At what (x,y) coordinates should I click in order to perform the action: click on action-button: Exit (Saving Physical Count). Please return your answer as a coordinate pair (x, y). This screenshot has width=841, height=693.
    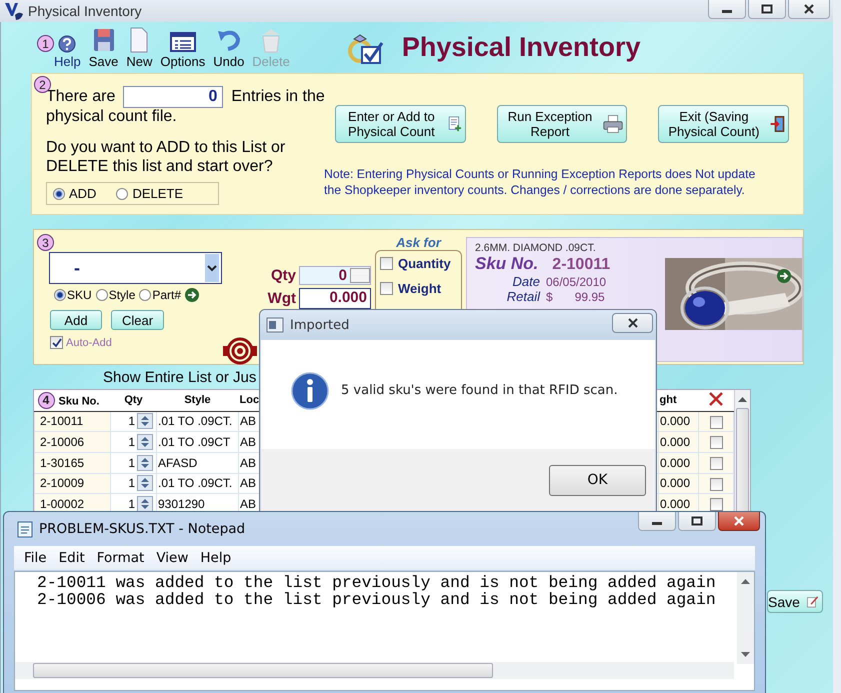
    Looking at the image, I should click on (723, 124).